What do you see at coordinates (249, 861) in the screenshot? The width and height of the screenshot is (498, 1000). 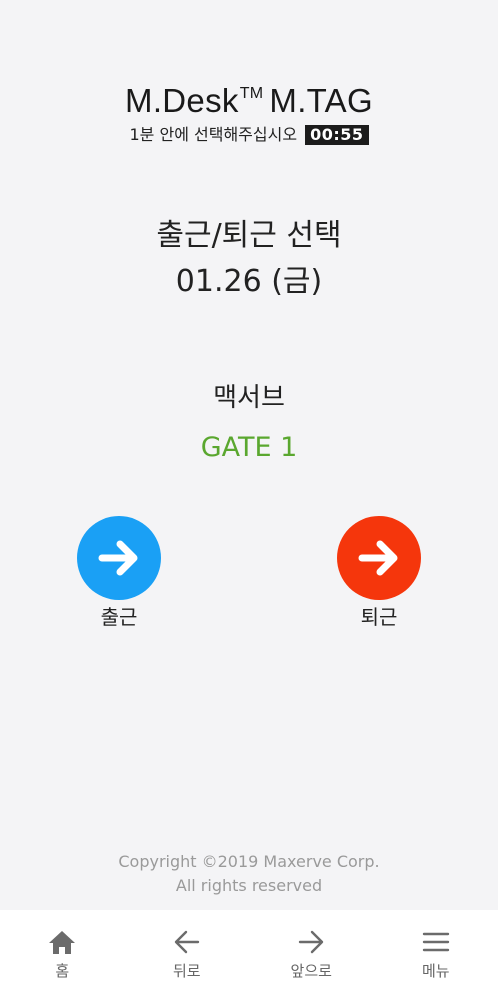 I see `copyright-text: Copyright ©2019 Maxerve Corp.` at bounding box center [249, 861].